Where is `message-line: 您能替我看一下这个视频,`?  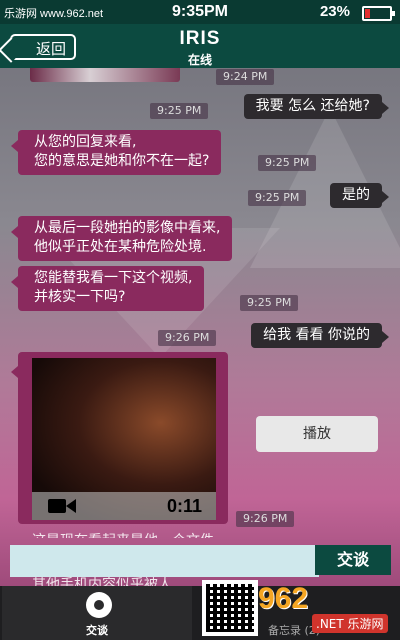
message-line: 您能替我看一下这个视频, is located at coordinates (113, 278).